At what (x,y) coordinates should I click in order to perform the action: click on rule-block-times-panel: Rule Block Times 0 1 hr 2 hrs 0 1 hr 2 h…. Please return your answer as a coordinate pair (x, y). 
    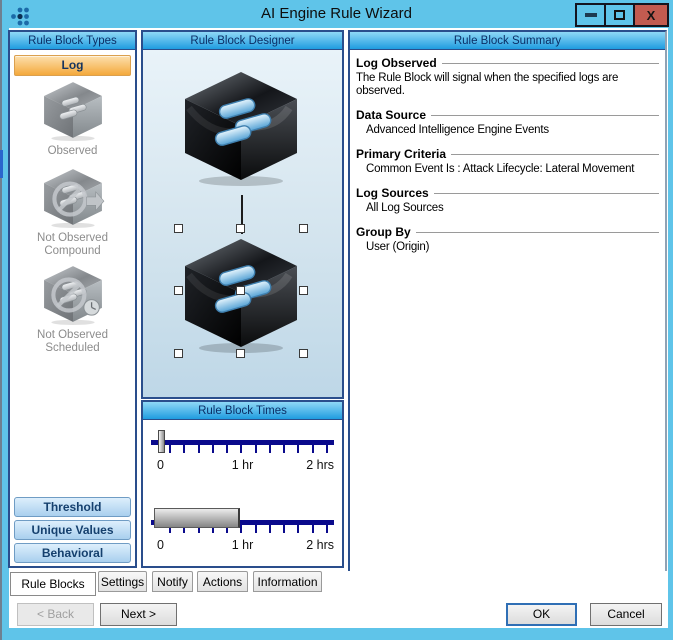
    Looking at the image, I should click on (242, 484).